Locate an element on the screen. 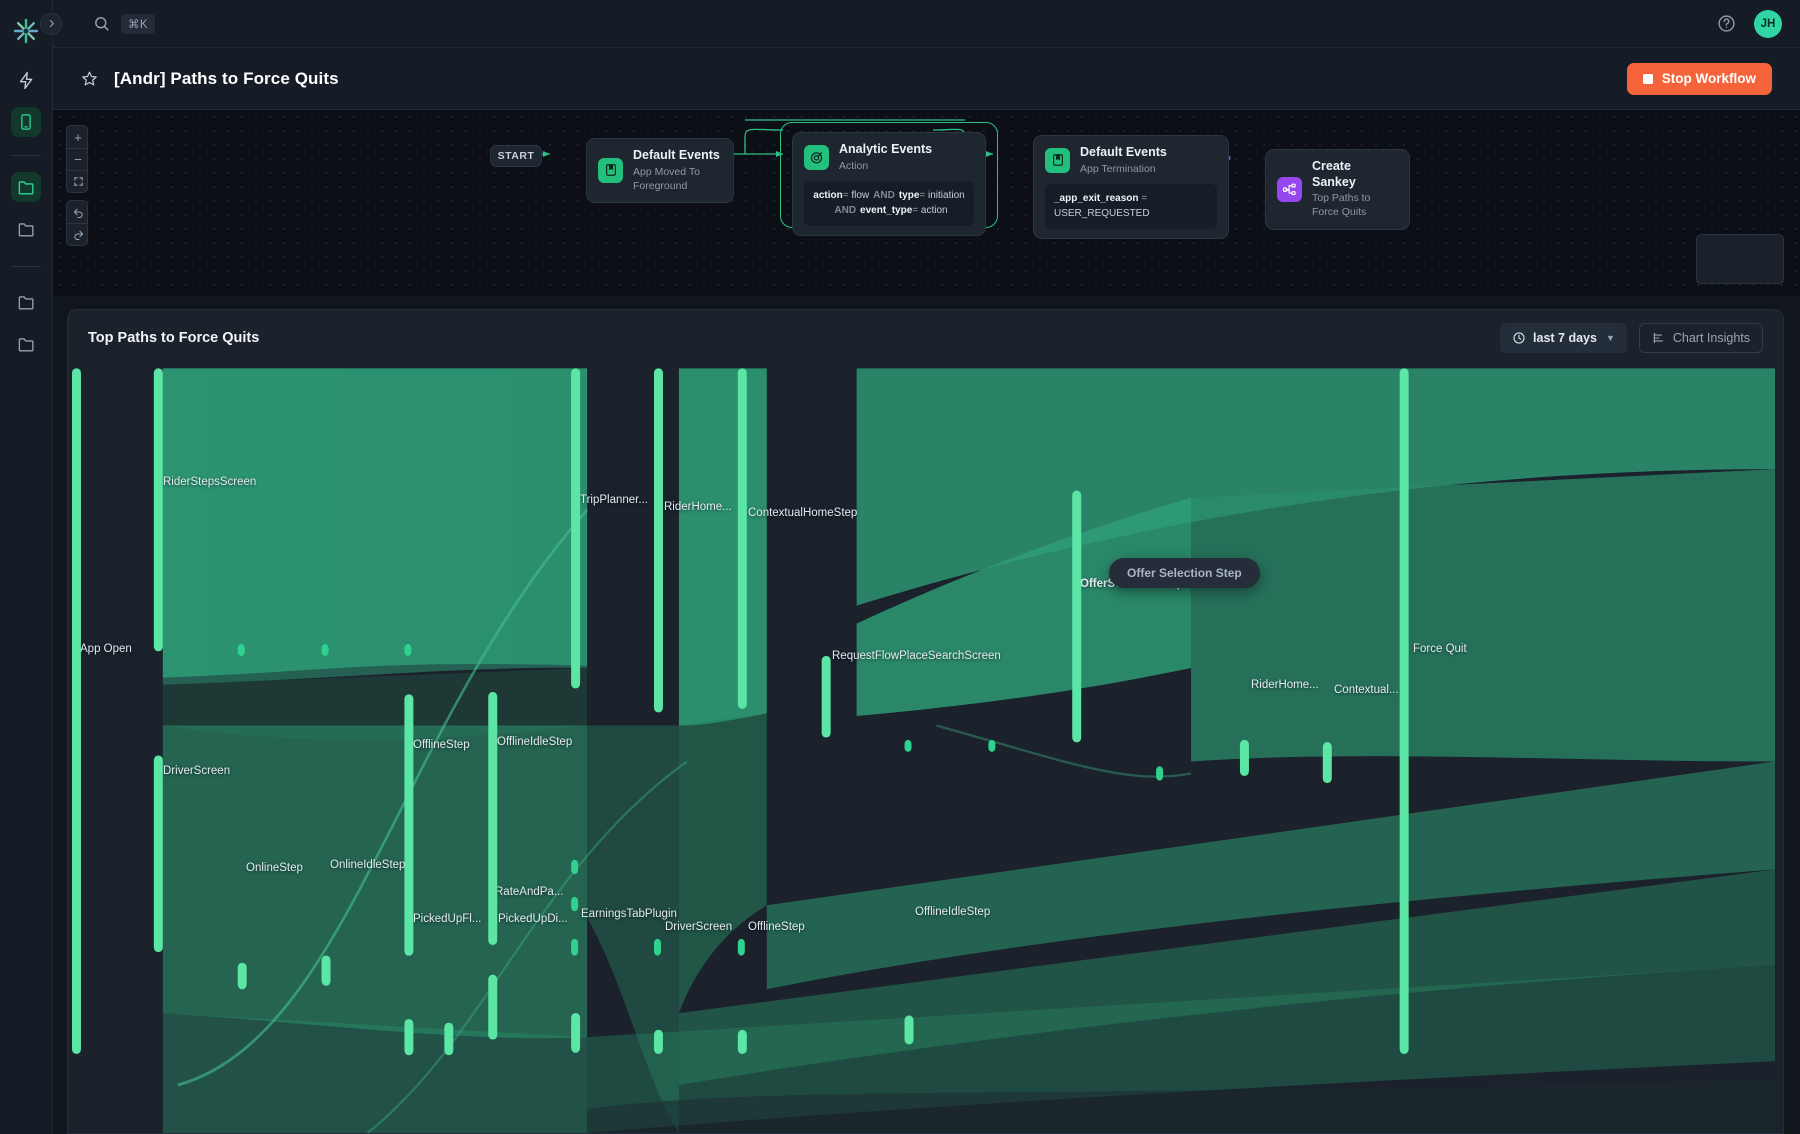  undo-icon is located at coordinates (78, 213).